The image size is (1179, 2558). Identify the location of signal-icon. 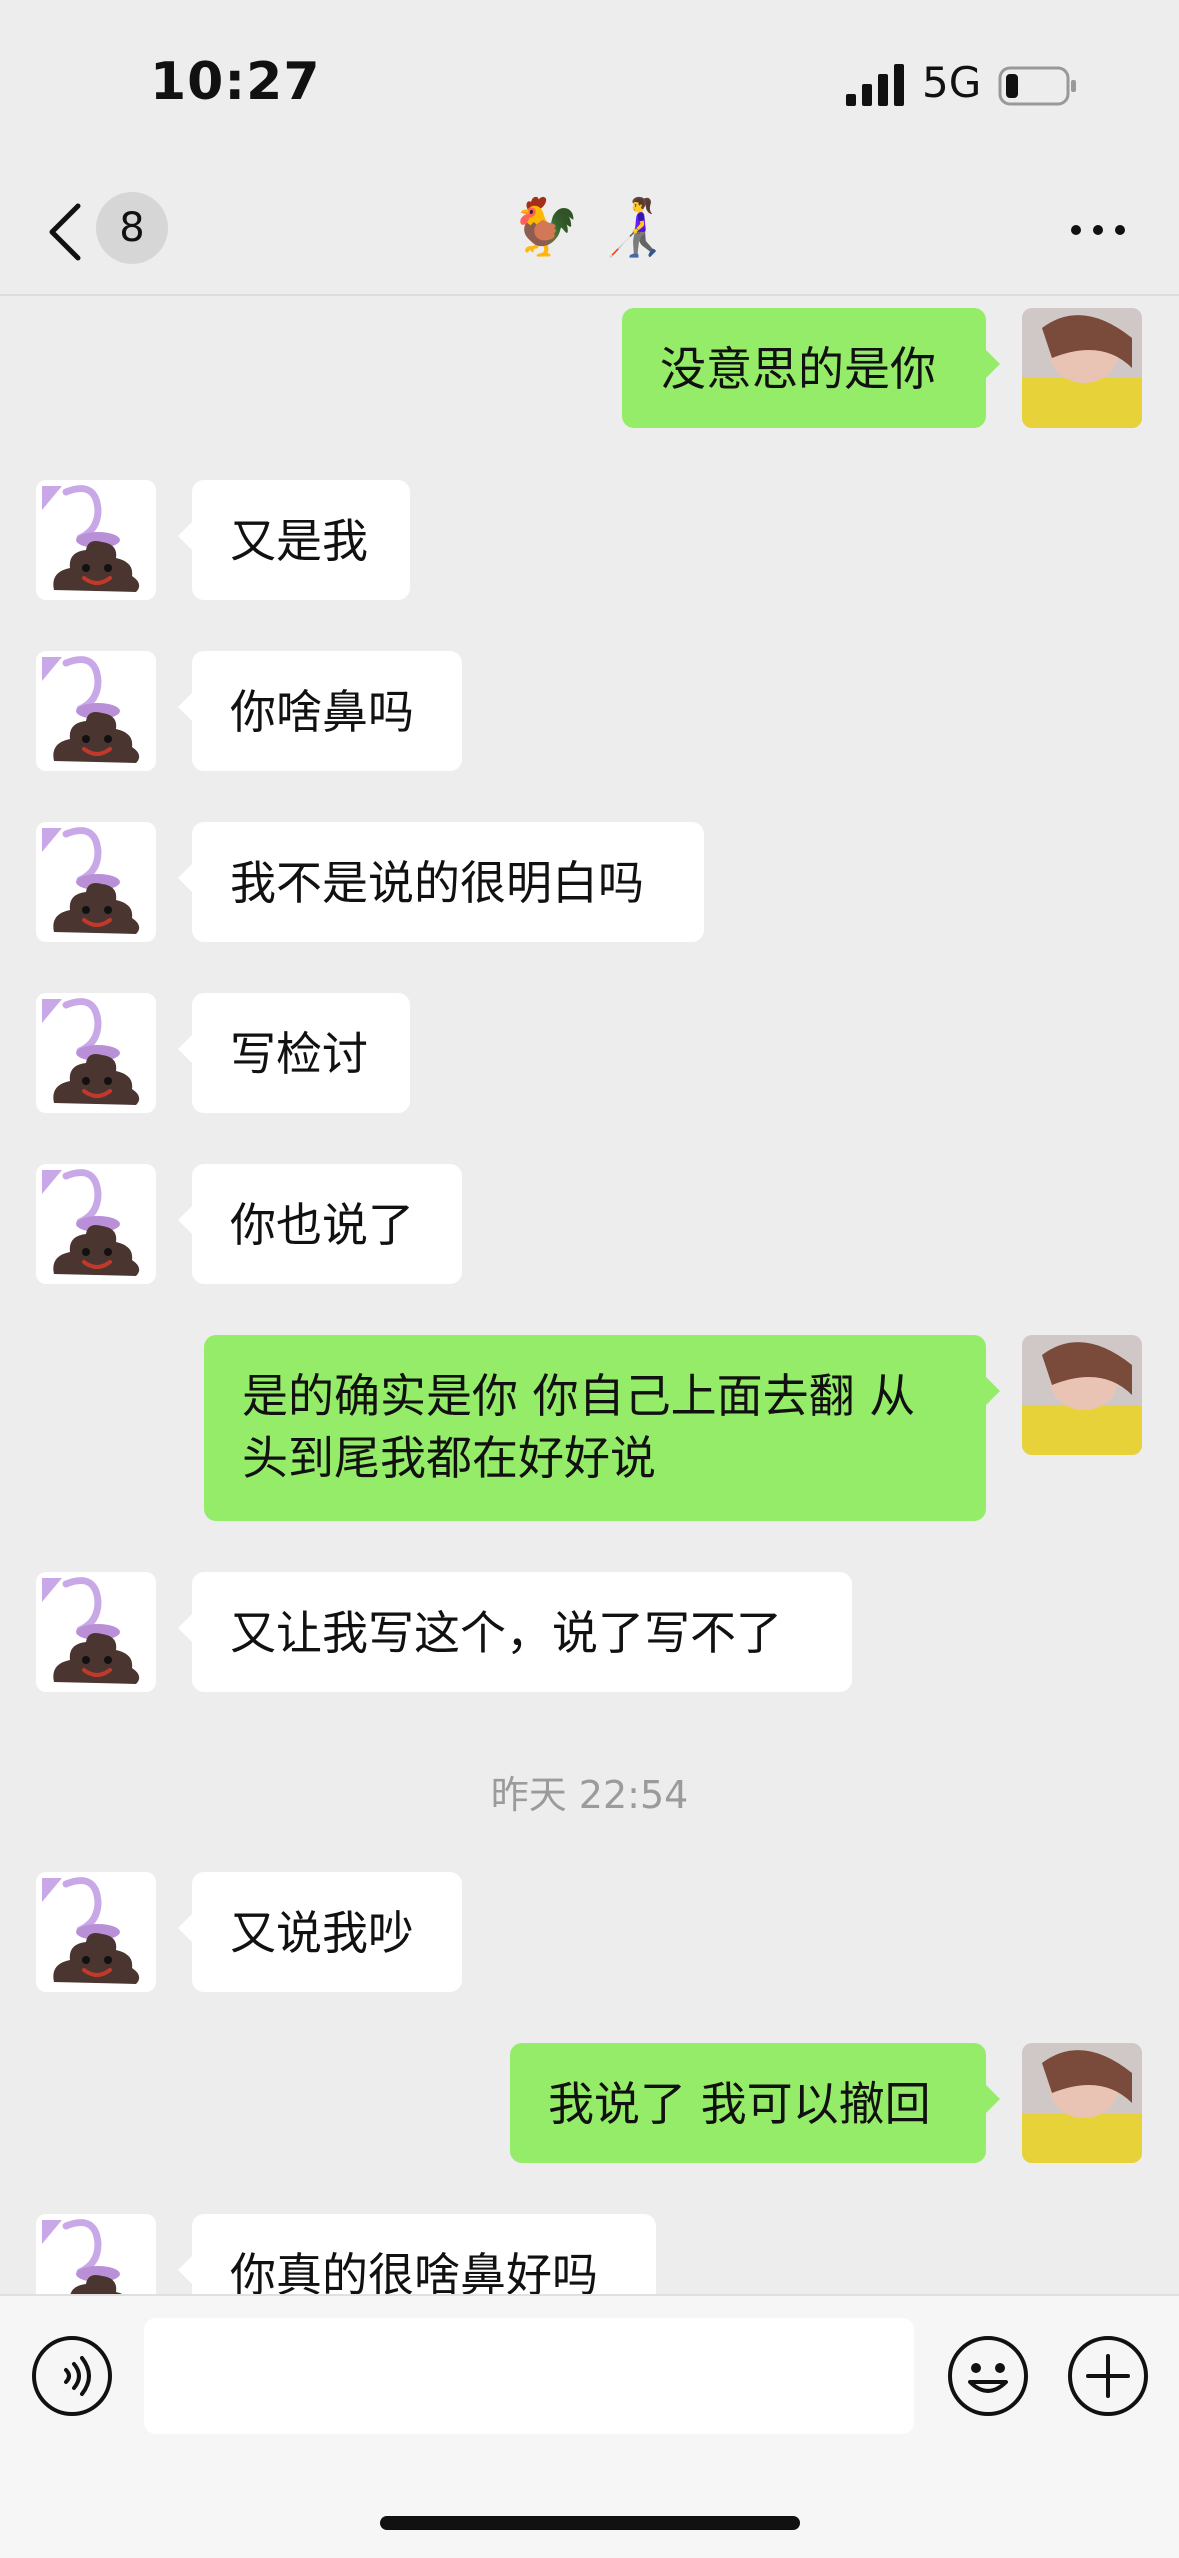
(875, 85).